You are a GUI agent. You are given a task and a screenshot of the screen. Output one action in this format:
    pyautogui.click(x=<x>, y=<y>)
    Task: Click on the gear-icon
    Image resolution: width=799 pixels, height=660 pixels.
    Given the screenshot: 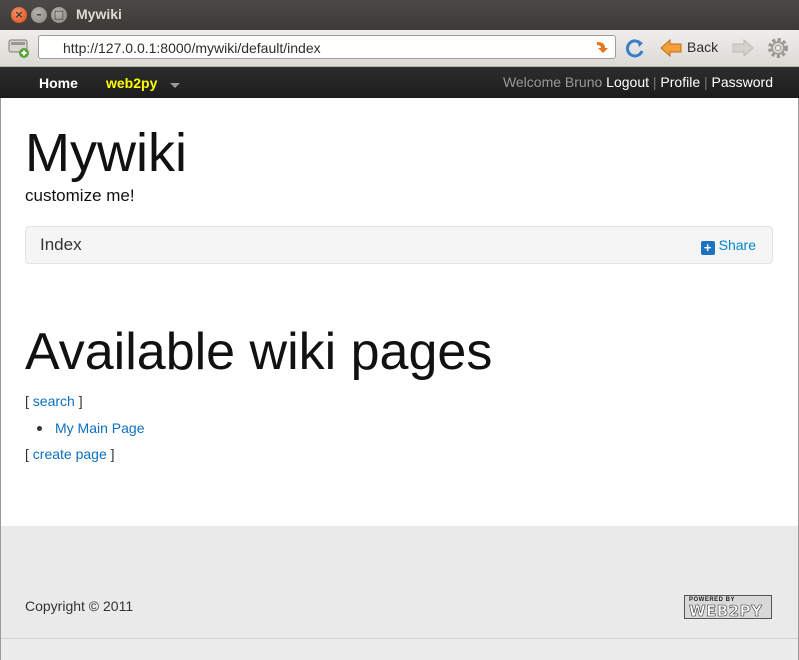 What is the action you would take?
    pyautogui.click(x=778, y=48)
    